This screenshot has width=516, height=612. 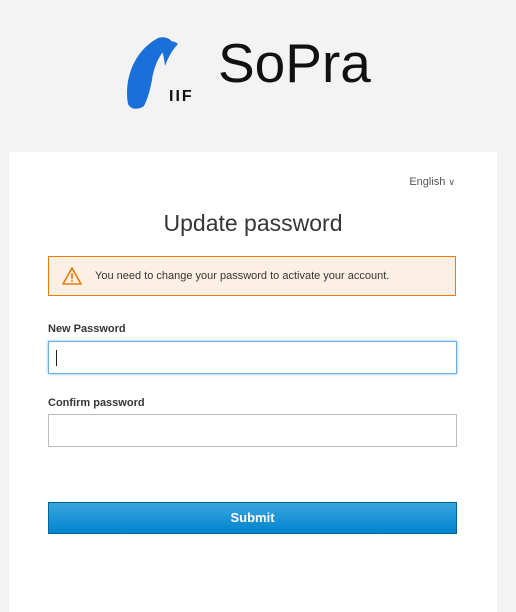 I want to click on logo-iif-text: IIF, so click(x=181, y=96).